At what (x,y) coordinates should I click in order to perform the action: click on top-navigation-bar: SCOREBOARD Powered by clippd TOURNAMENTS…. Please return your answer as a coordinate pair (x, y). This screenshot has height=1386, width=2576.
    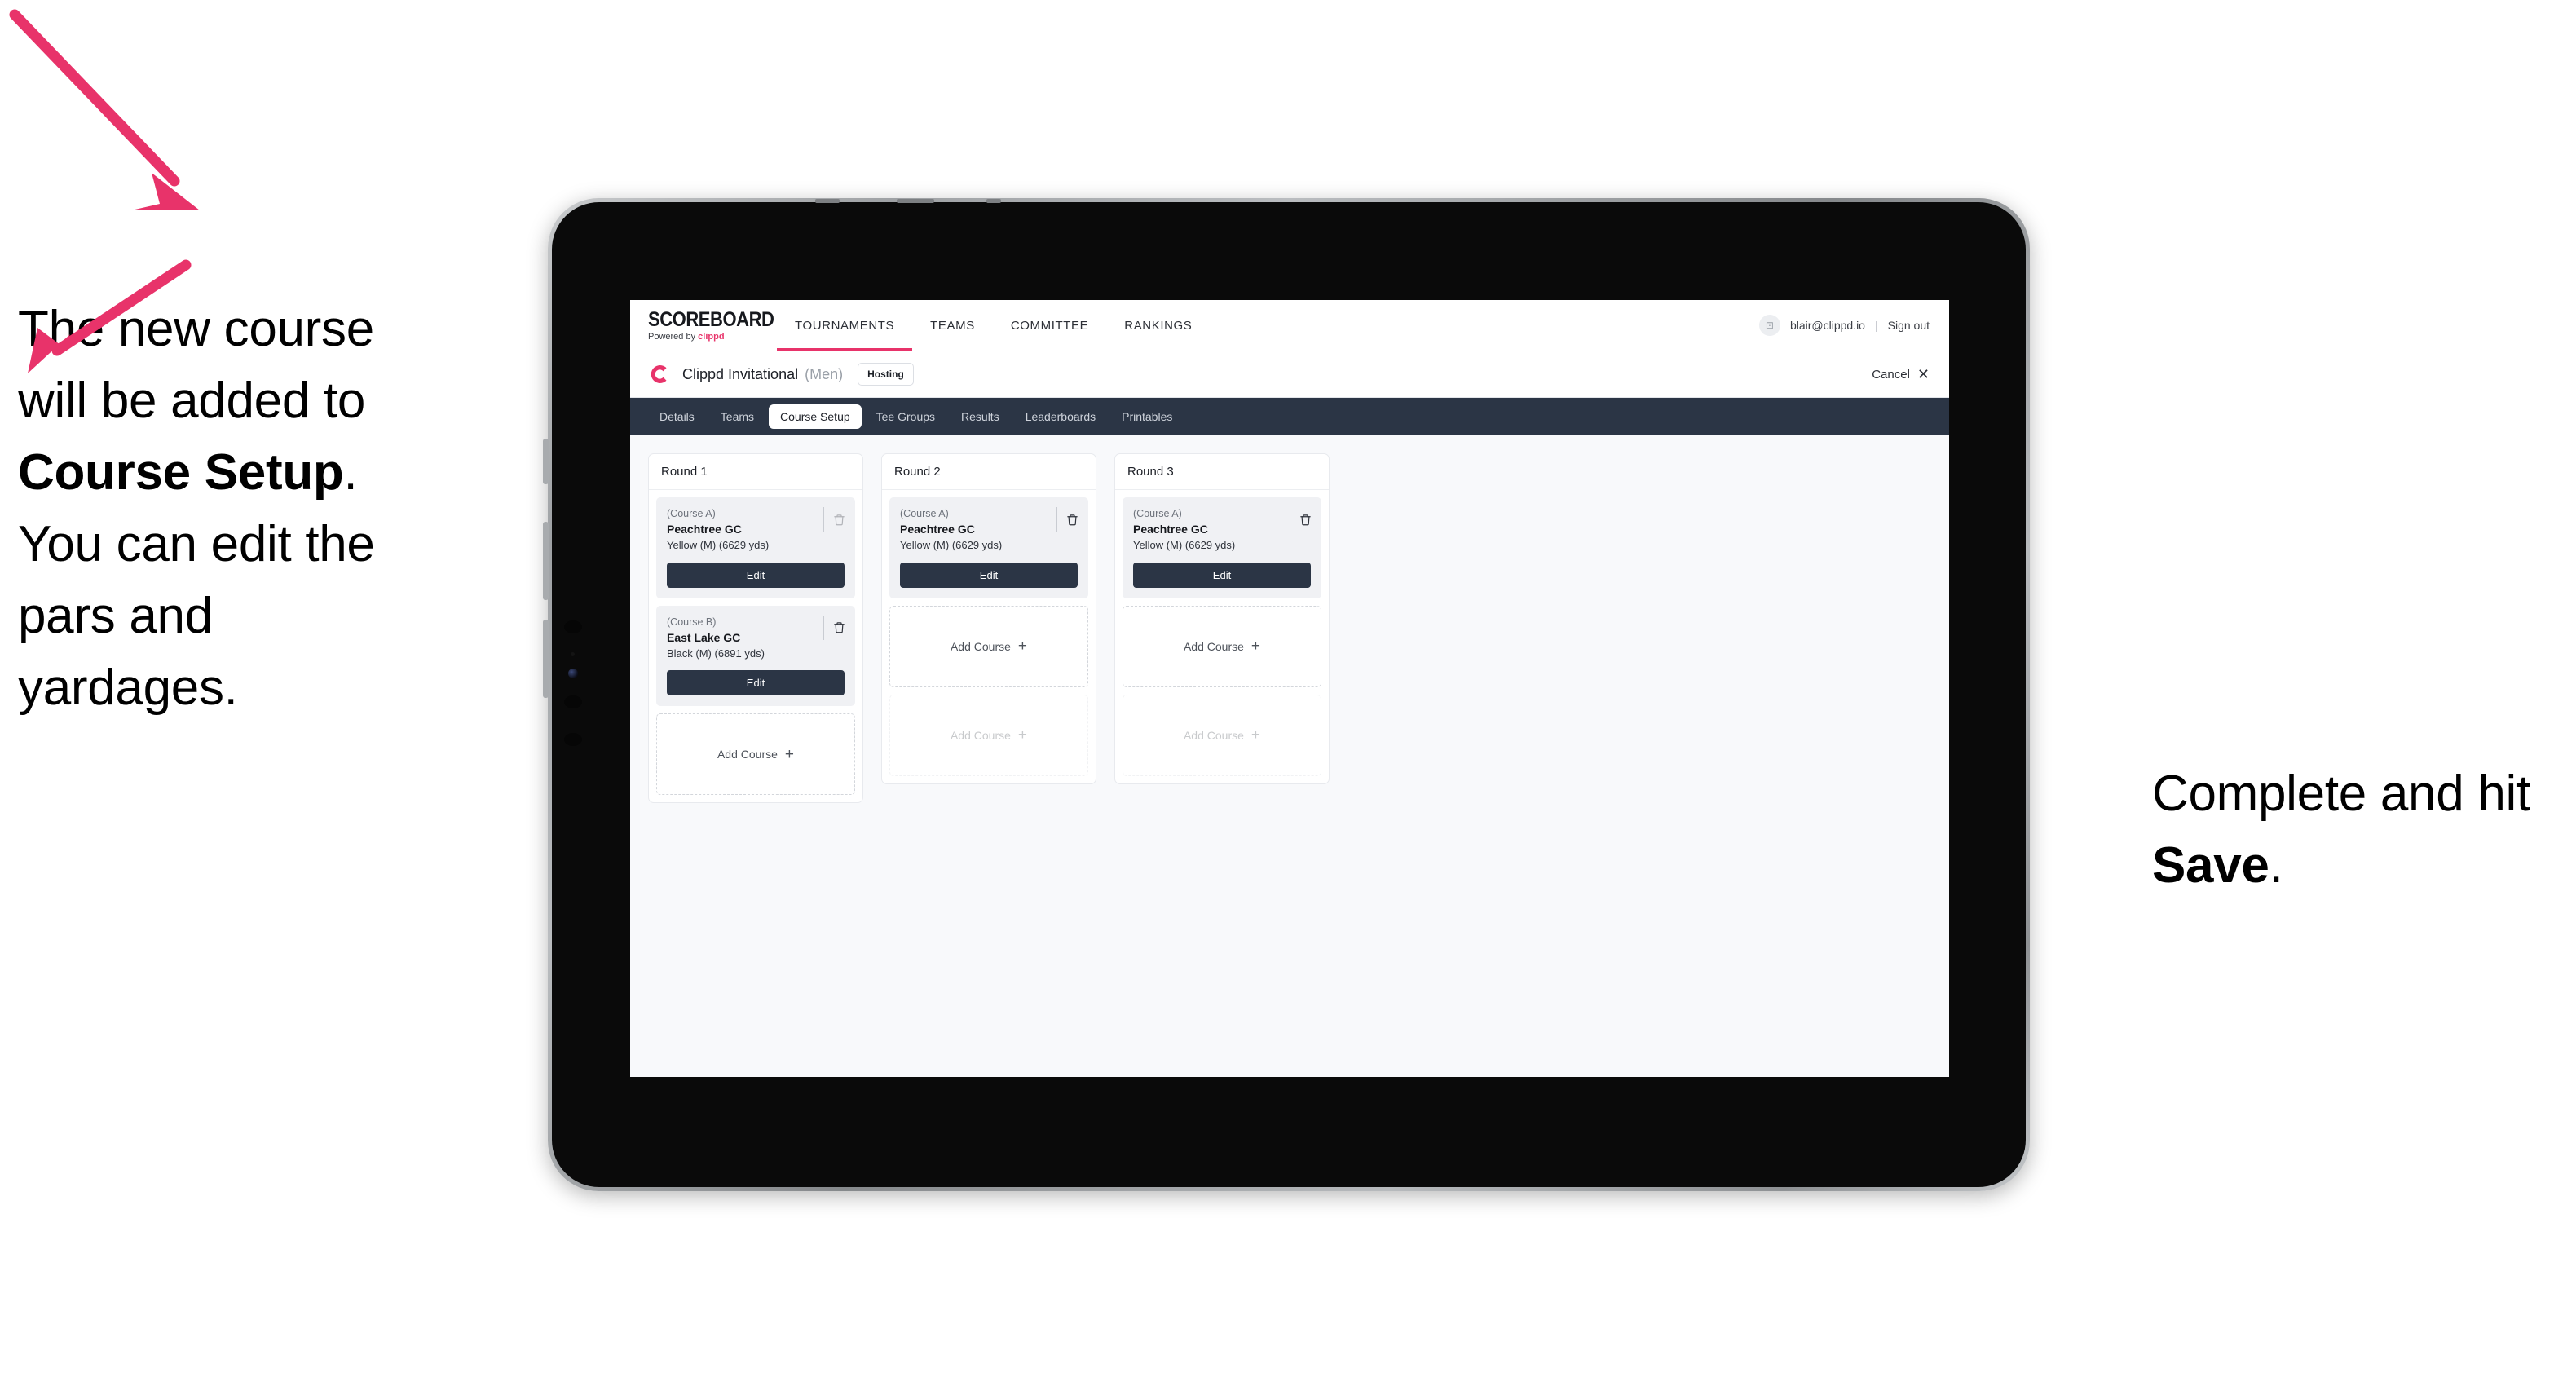
    Looking at the image, I should click on (1289, 325).